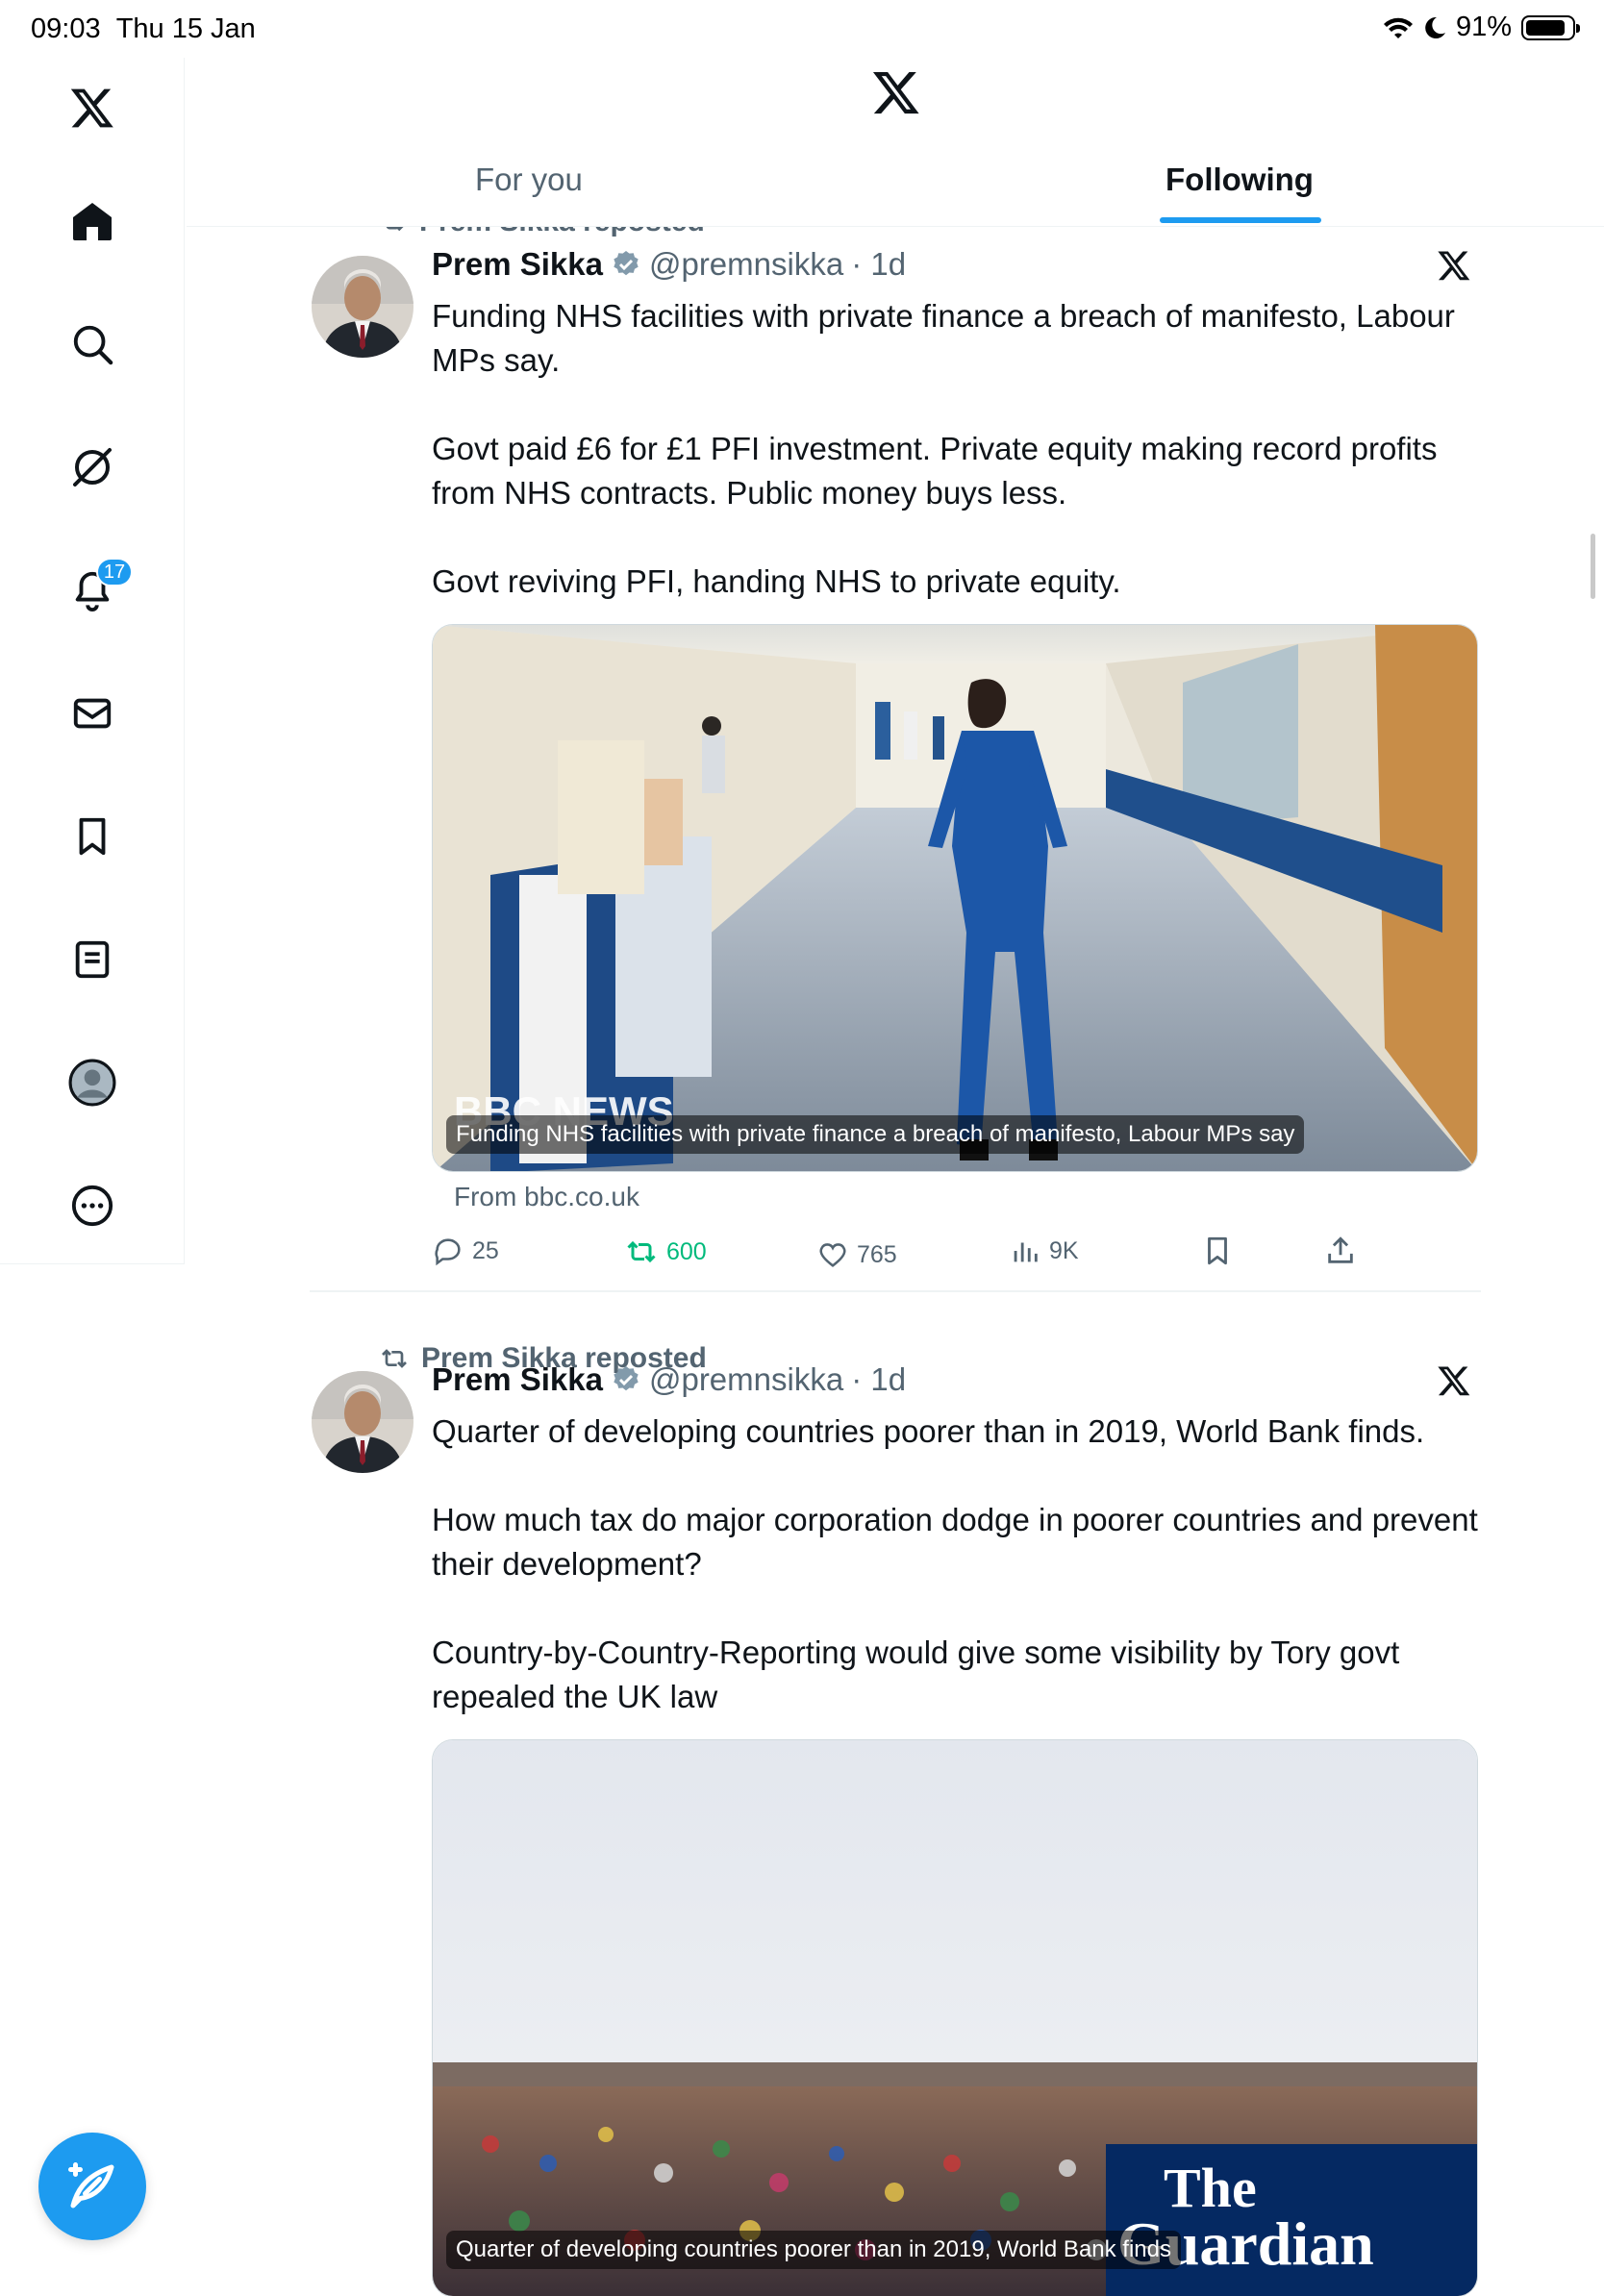 Image resolution: width=1604 pixels, height=2296 pixels. What do you see at coordinates (802, 29) in the screenshot?
I see `status-bar: 09:03 Thu 15 Jan 91%` at bounding box center [802, 29].